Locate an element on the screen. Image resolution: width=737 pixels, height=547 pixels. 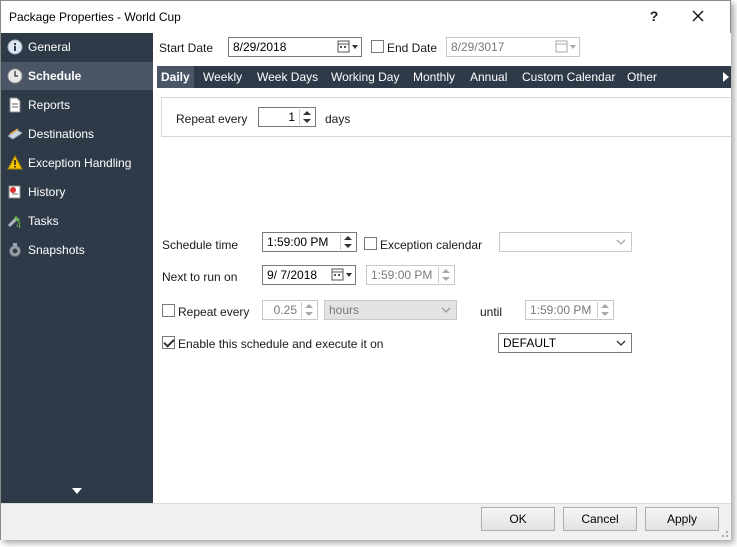
sidebar-scroll-down-icon is located at coordinates (77, 491).